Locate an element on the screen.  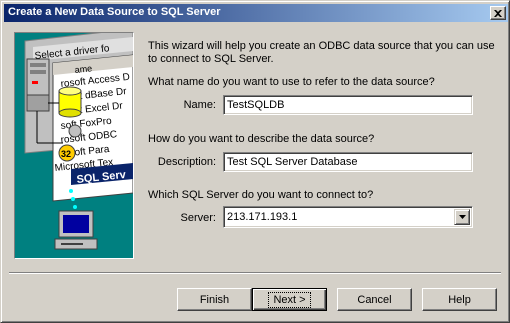
server-icon is located at coordinates (38, 85).